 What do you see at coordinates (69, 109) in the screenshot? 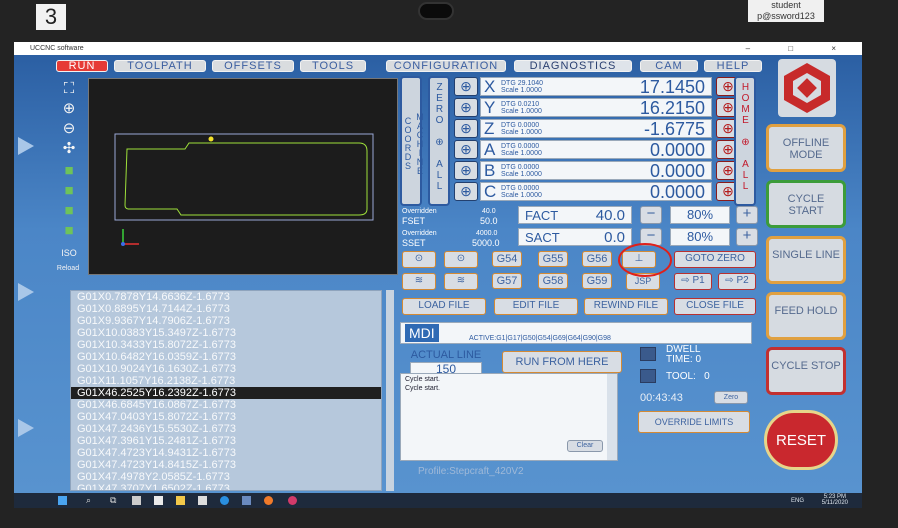
I see `zoom-in-icon: ⊕` at bounding box center [69, 109].